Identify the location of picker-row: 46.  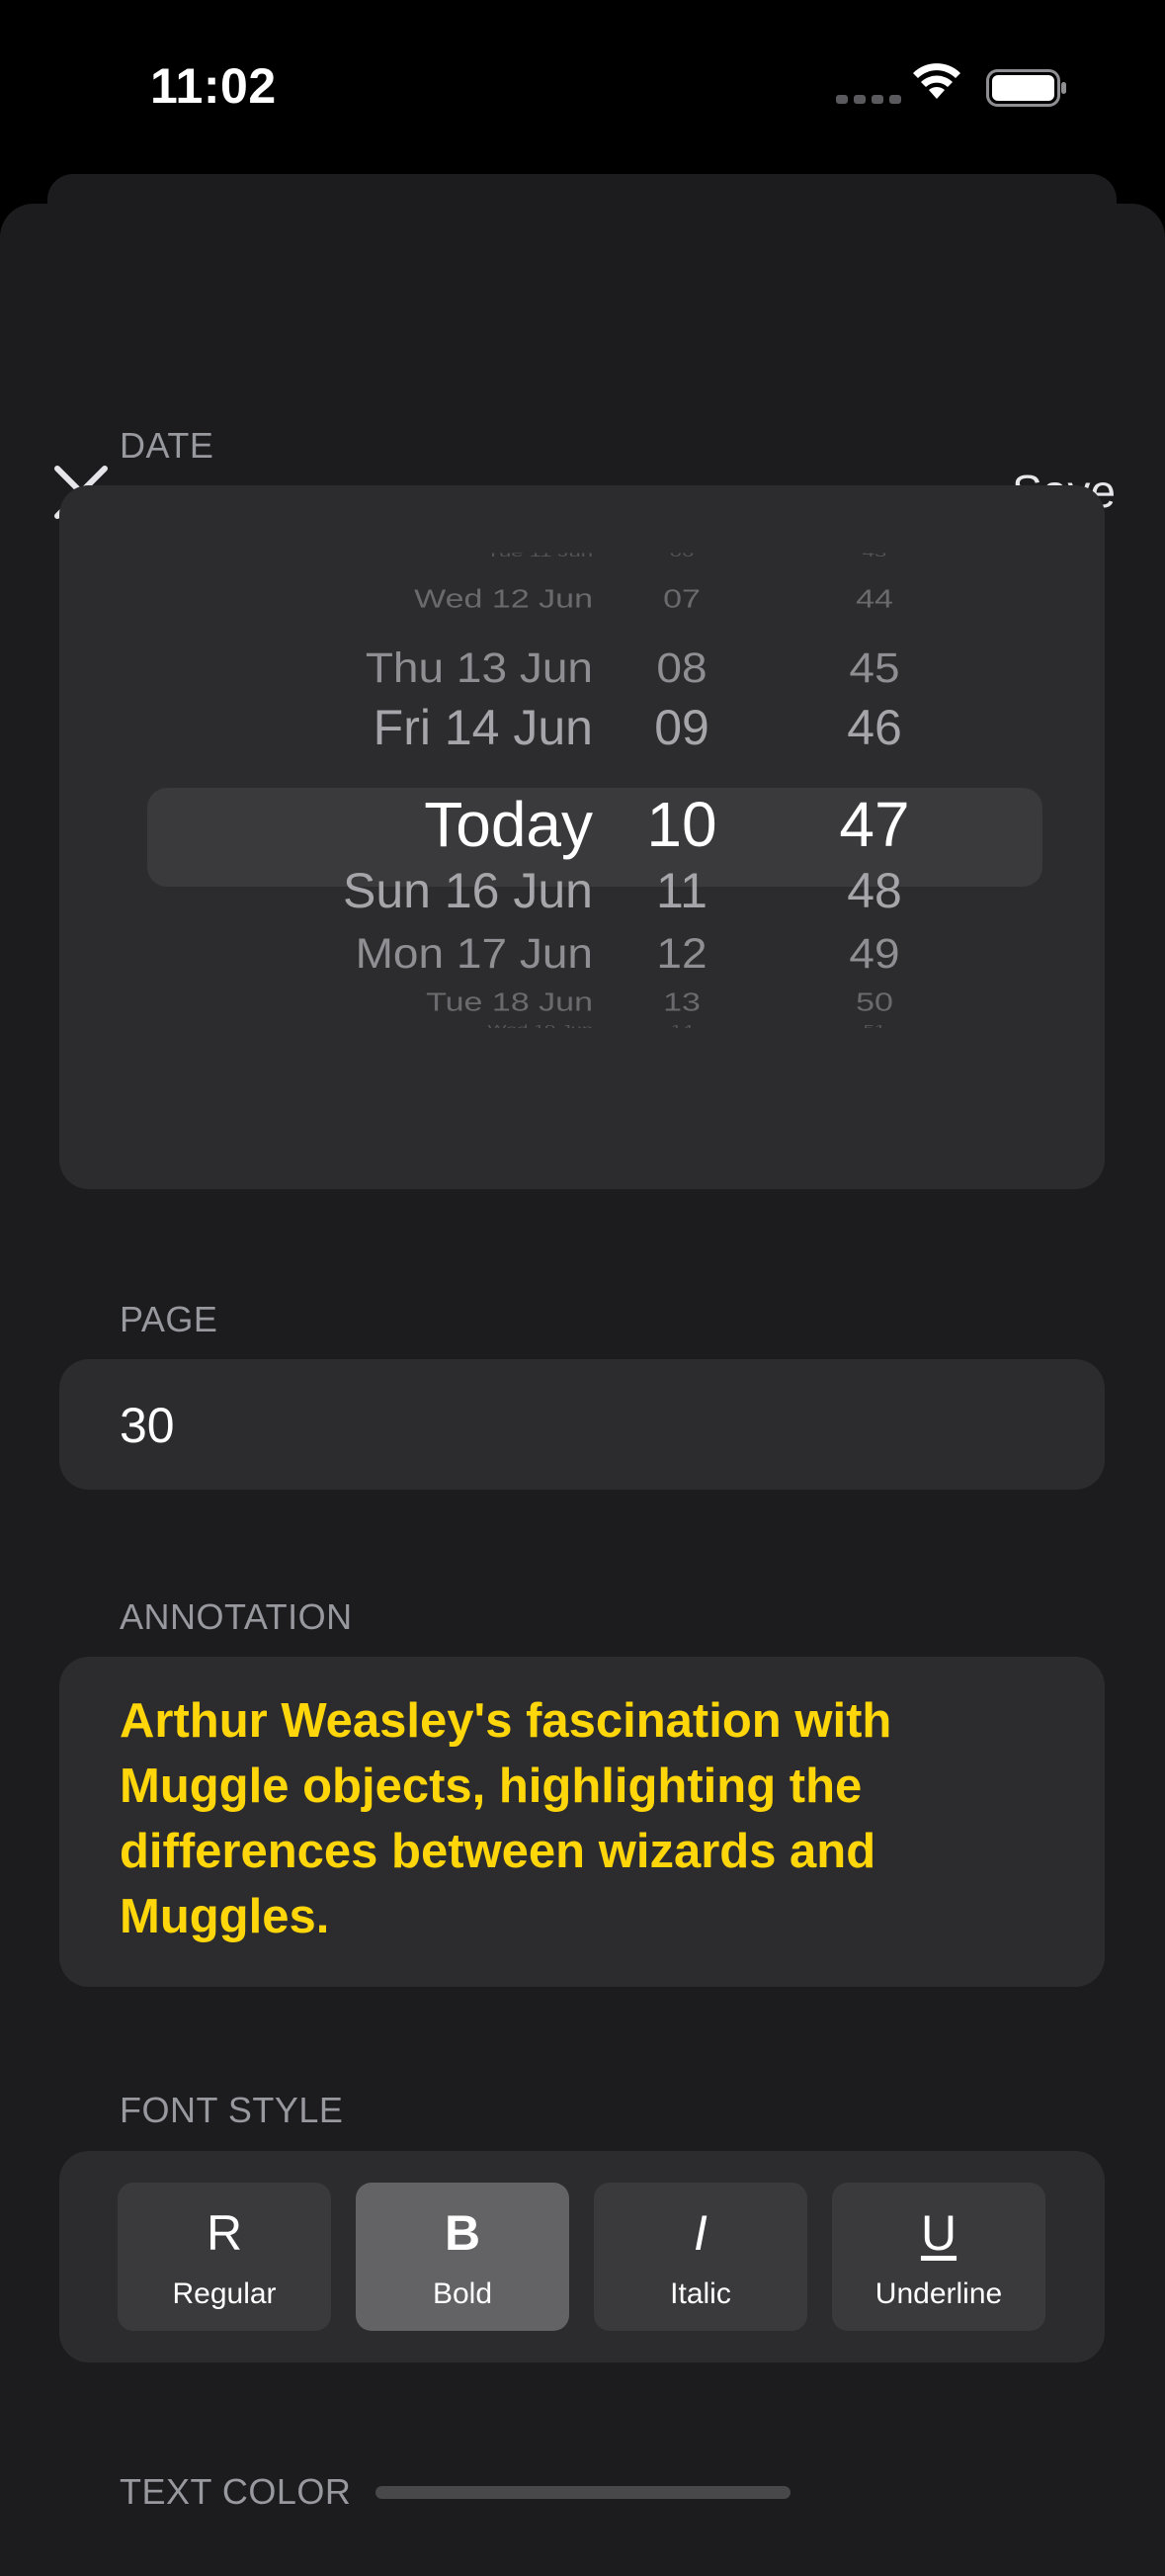
(874, 728).